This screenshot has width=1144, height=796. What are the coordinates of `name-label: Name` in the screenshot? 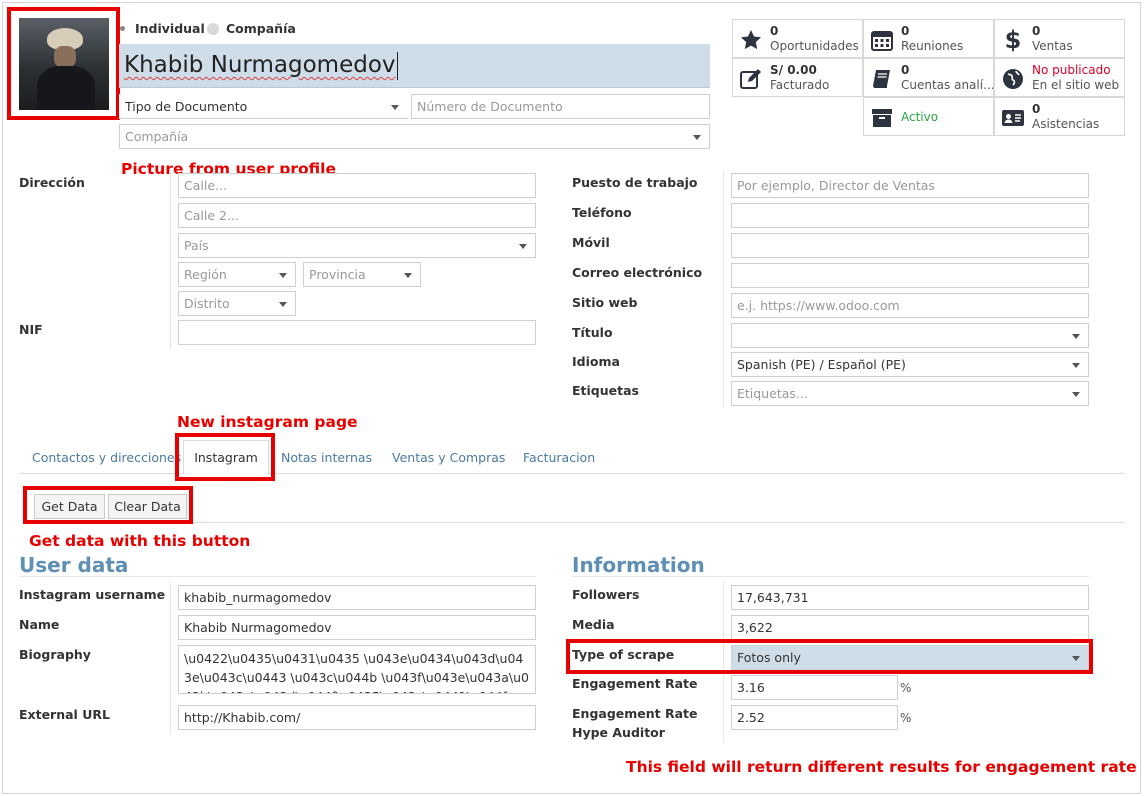 It's located at (39, 624).